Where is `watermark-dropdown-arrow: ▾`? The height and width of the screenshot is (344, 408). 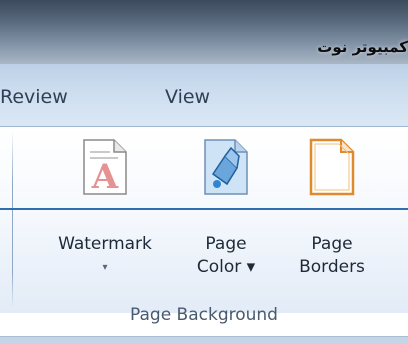
watermark-dropdown-arrow: ▾ is located at coordinates (105, 267).